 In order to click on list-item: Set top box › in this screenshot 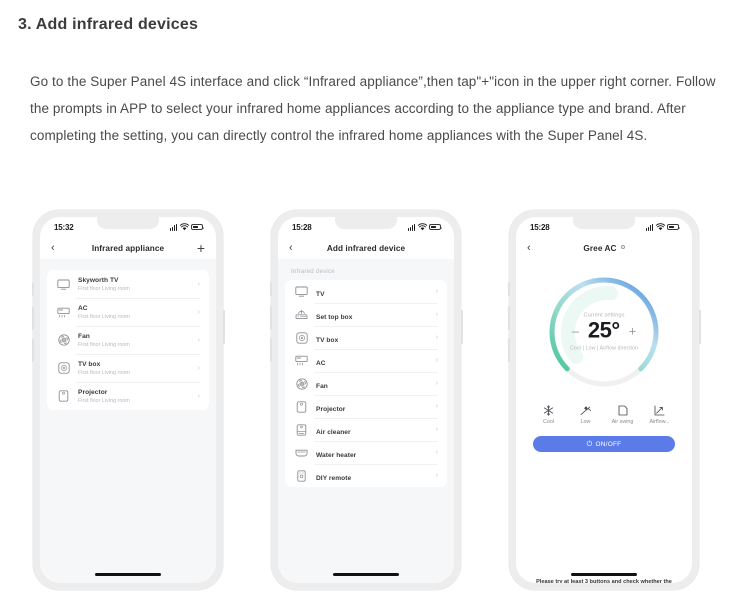, I will do `click(366, 314)`.